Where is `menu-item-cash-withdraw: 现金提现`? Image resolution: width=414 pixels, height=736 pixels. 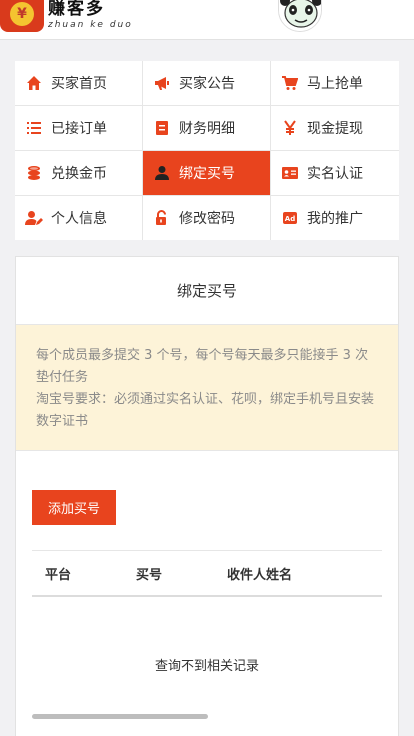
menu-item-cash-withdraw: 现金提现 is located at coordinates (335, 128).